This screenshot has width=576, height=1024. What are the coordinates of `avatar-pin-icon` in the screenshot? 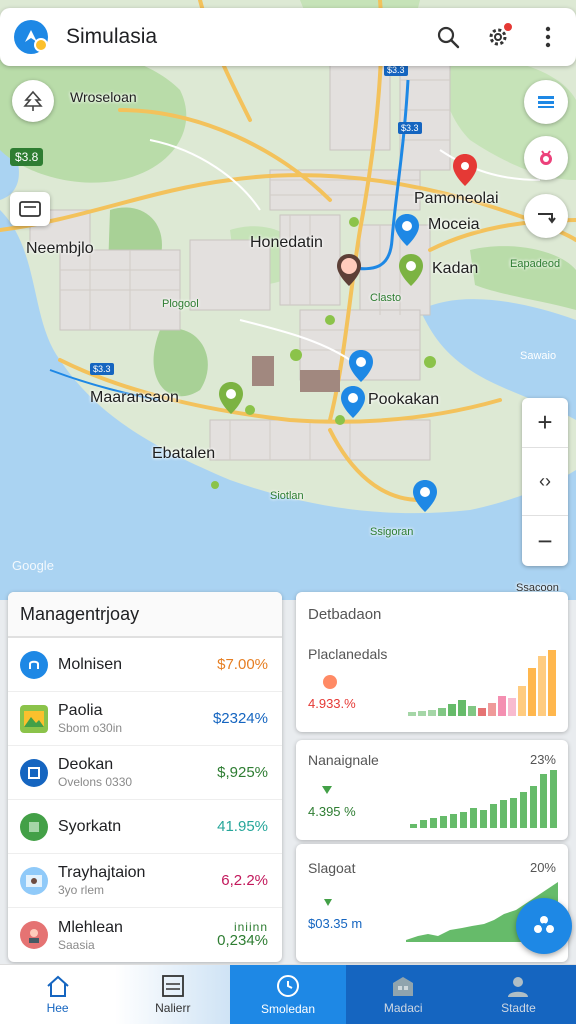 It's located at (349, 270).